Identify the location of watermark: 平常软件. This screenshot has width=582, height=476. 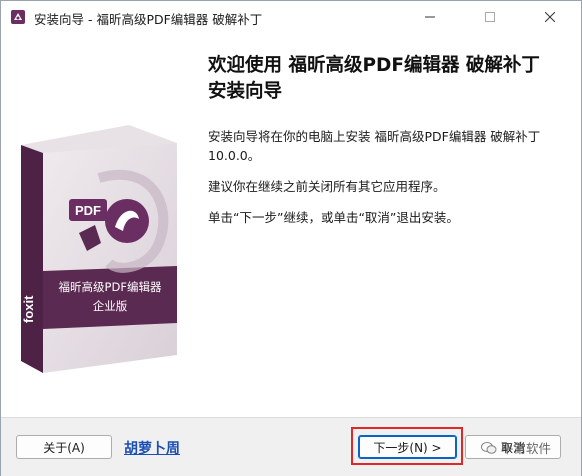
(516, 447).